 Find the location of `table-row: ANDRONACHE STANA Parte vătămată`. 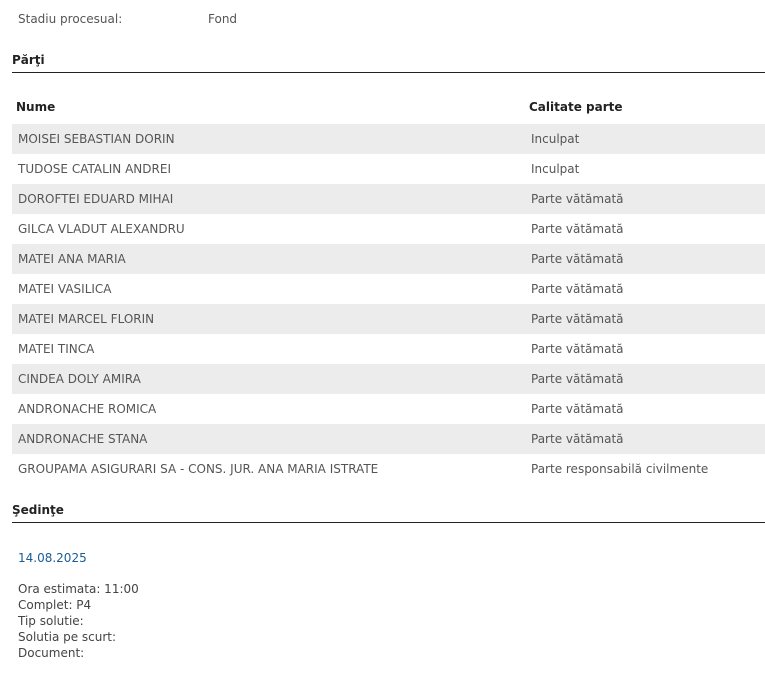

table-row: ANDRONACHE STANA Parte vătămată is located at coordinates (388, 439).